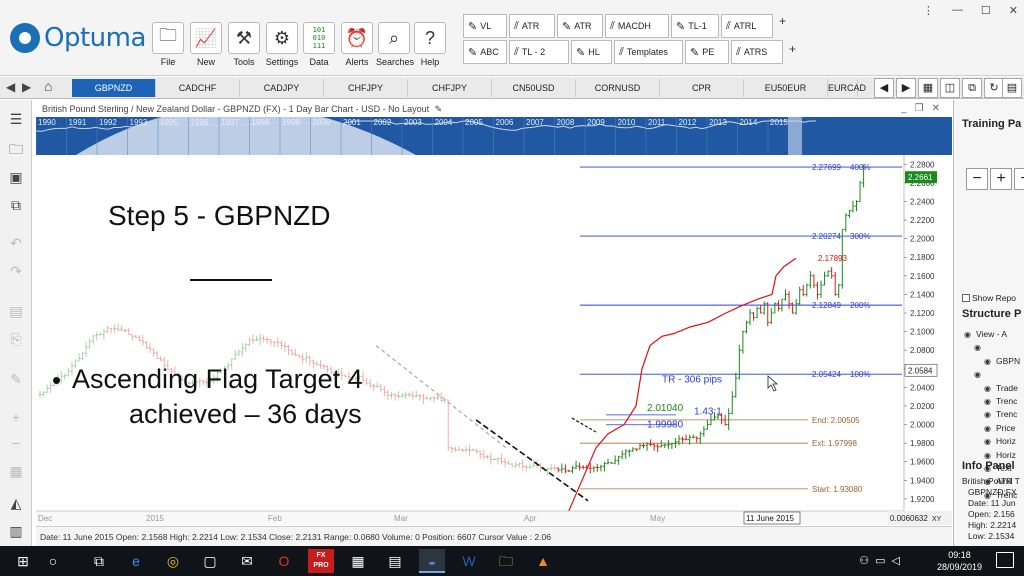  What do you see at coordinates (1001, 388) in the screenshot?
I see `structure-tree-item: ◉ Trade` at bounding box center [1001, 388].